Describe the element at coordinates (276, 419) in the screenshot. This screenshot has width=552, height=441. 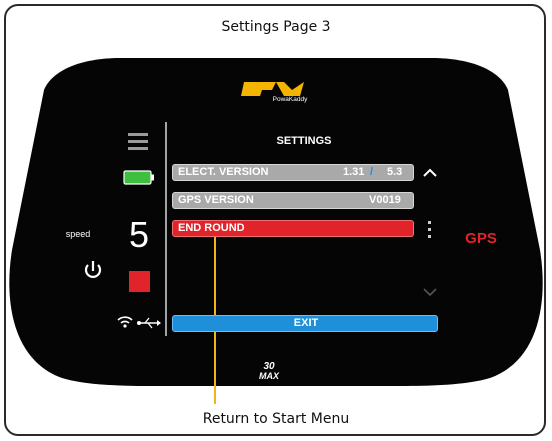
I see `figure-caption-bottom: Return to Start Menu` at that location.